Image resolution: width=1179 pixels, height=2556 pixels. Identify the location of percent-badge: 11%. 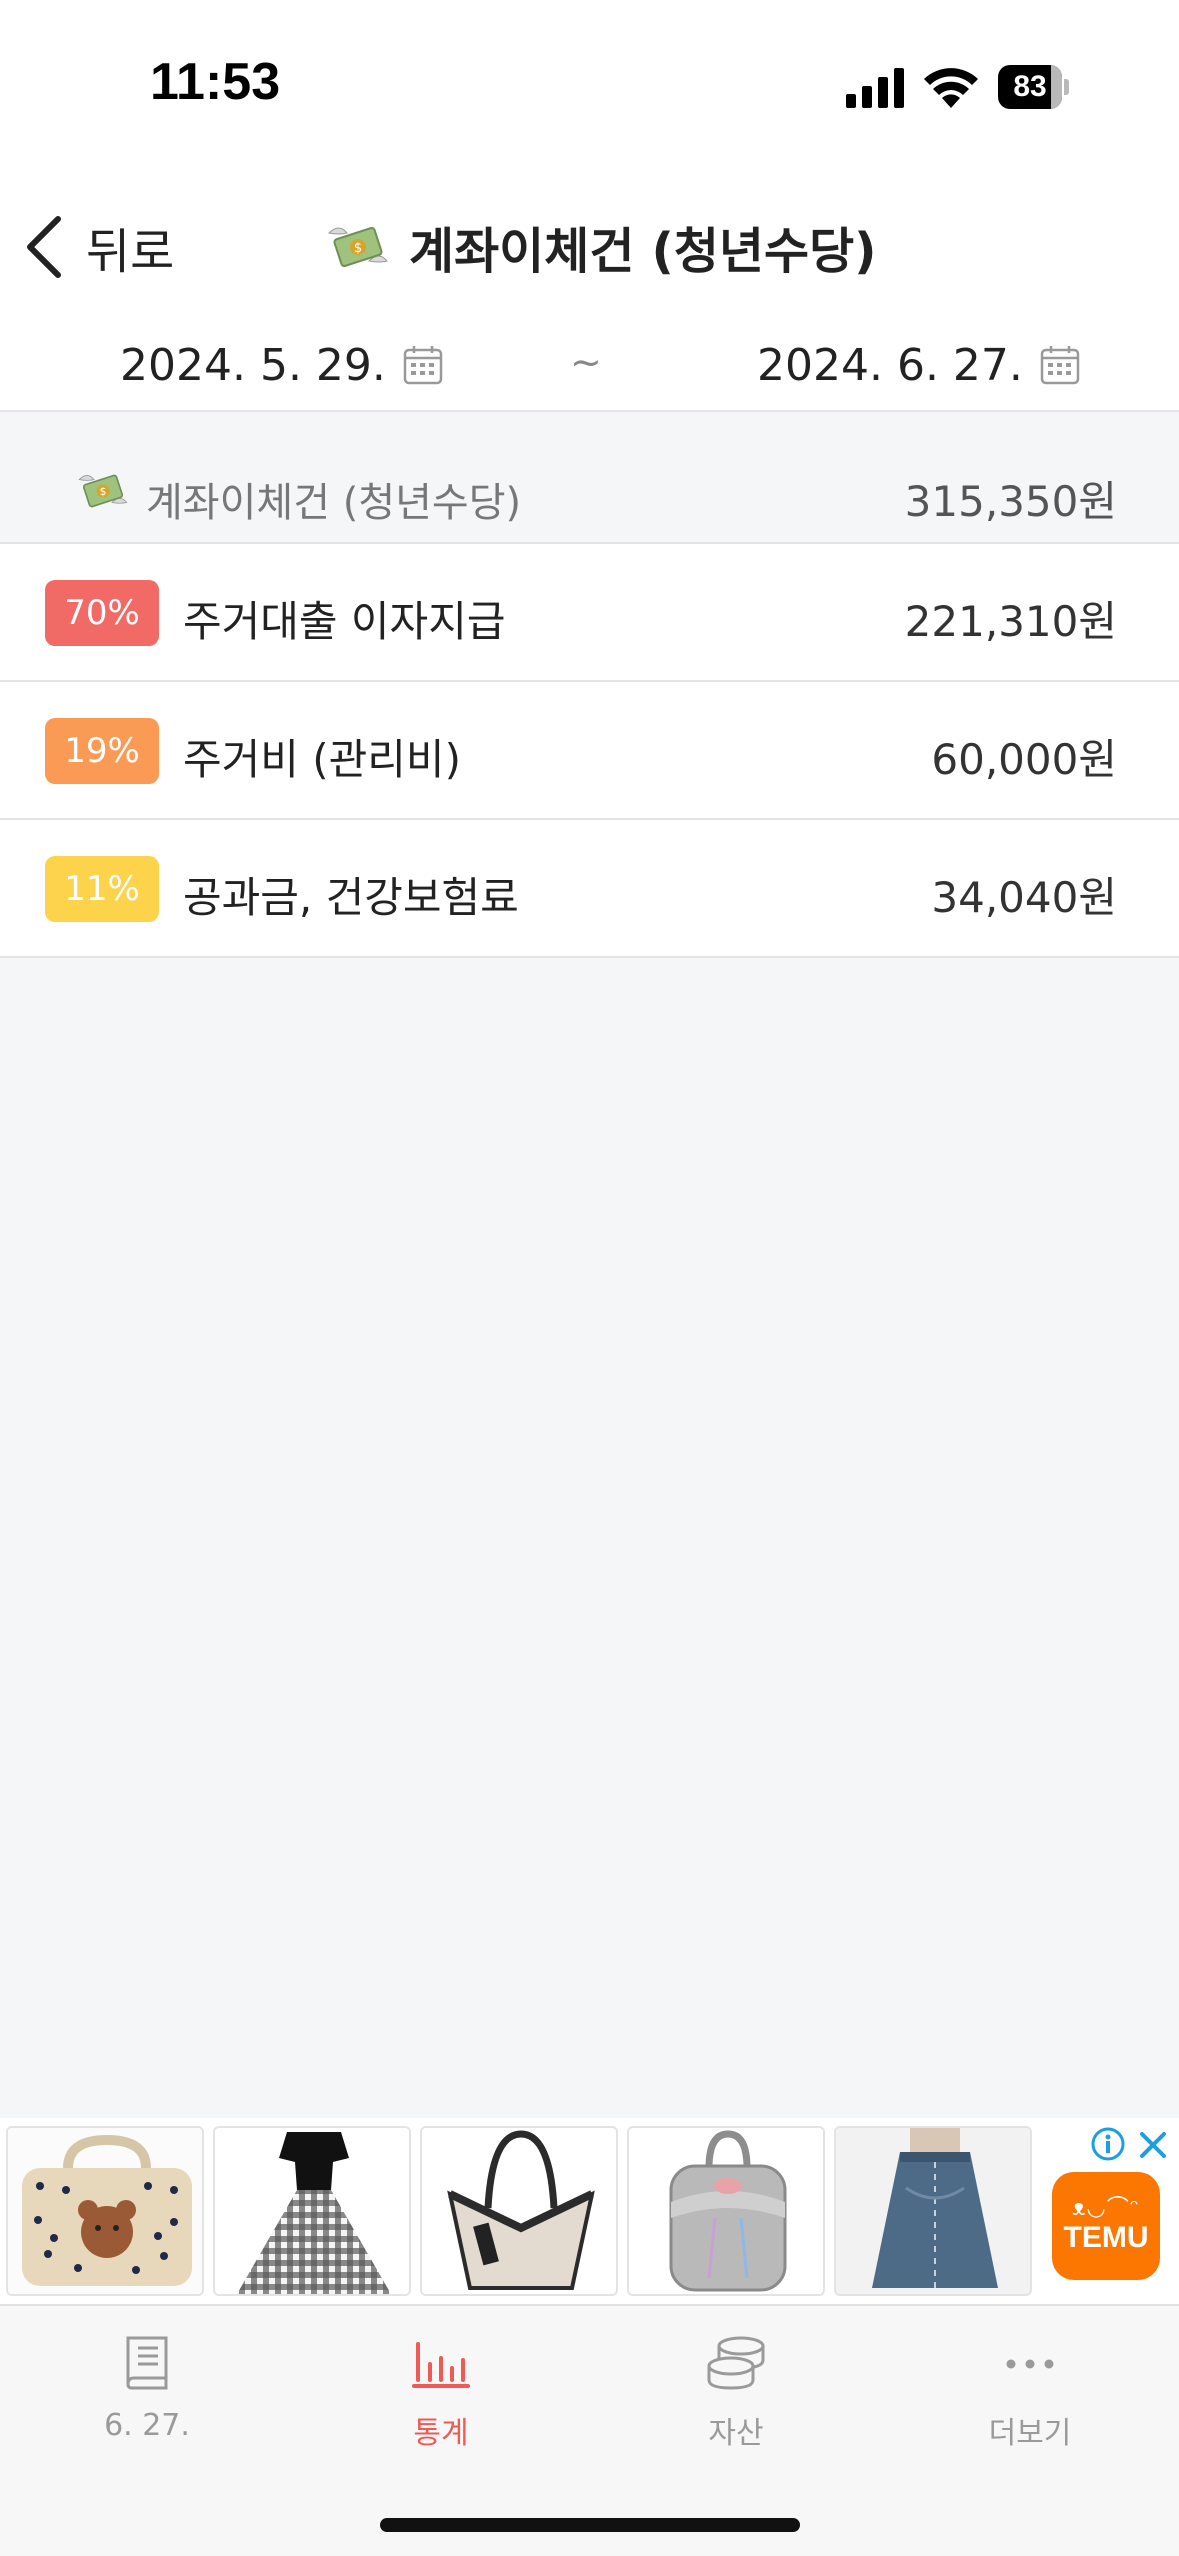
(102, 889).